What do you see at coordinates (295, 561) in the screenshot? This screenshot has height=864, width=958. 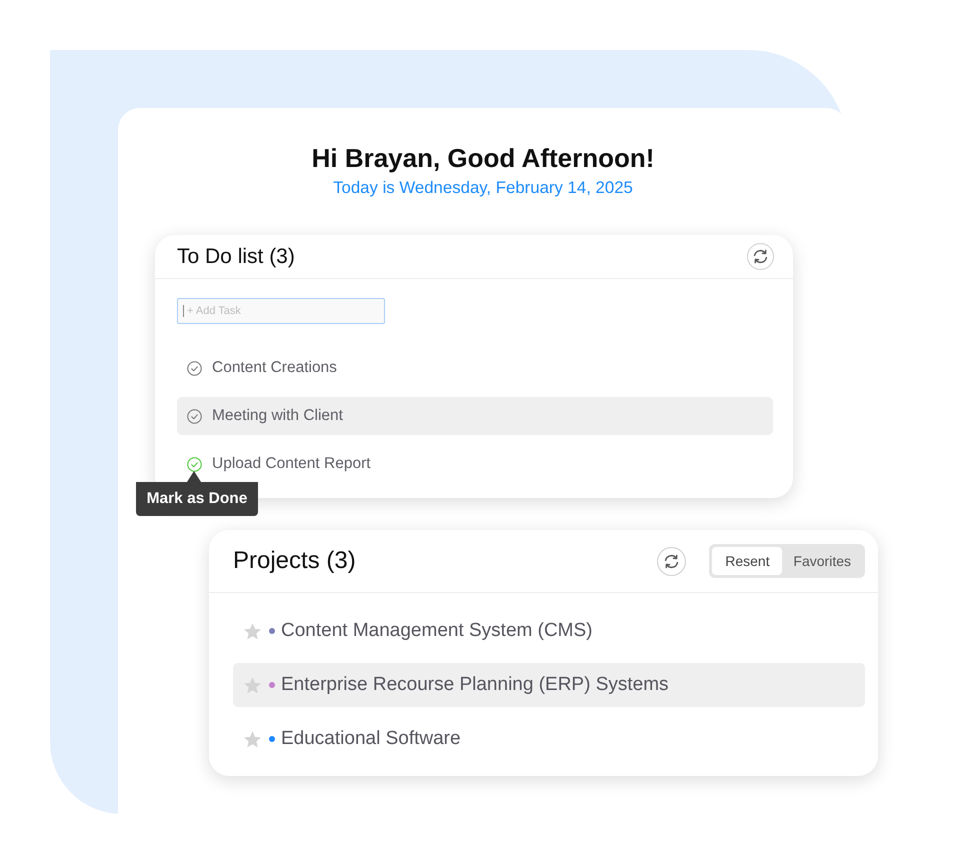 I see `projects-title: Projects (3)` at bounding box center [295, 561].